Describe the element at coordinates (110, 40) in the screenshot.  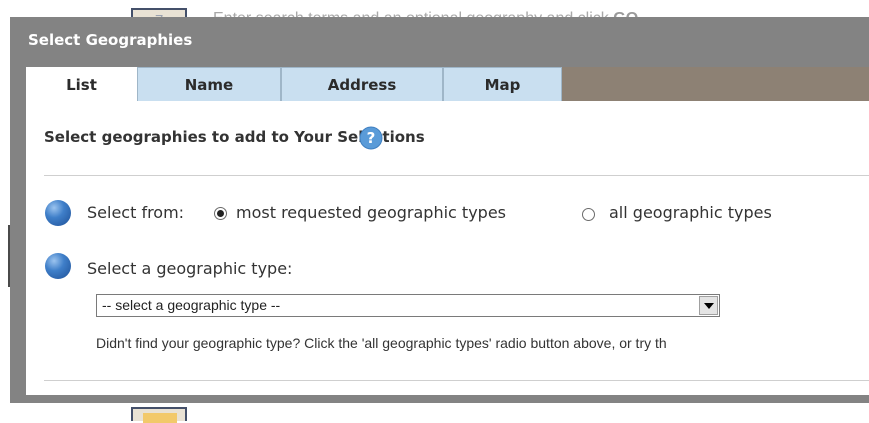
I see `dialog-title: Select Geographies` at that location.